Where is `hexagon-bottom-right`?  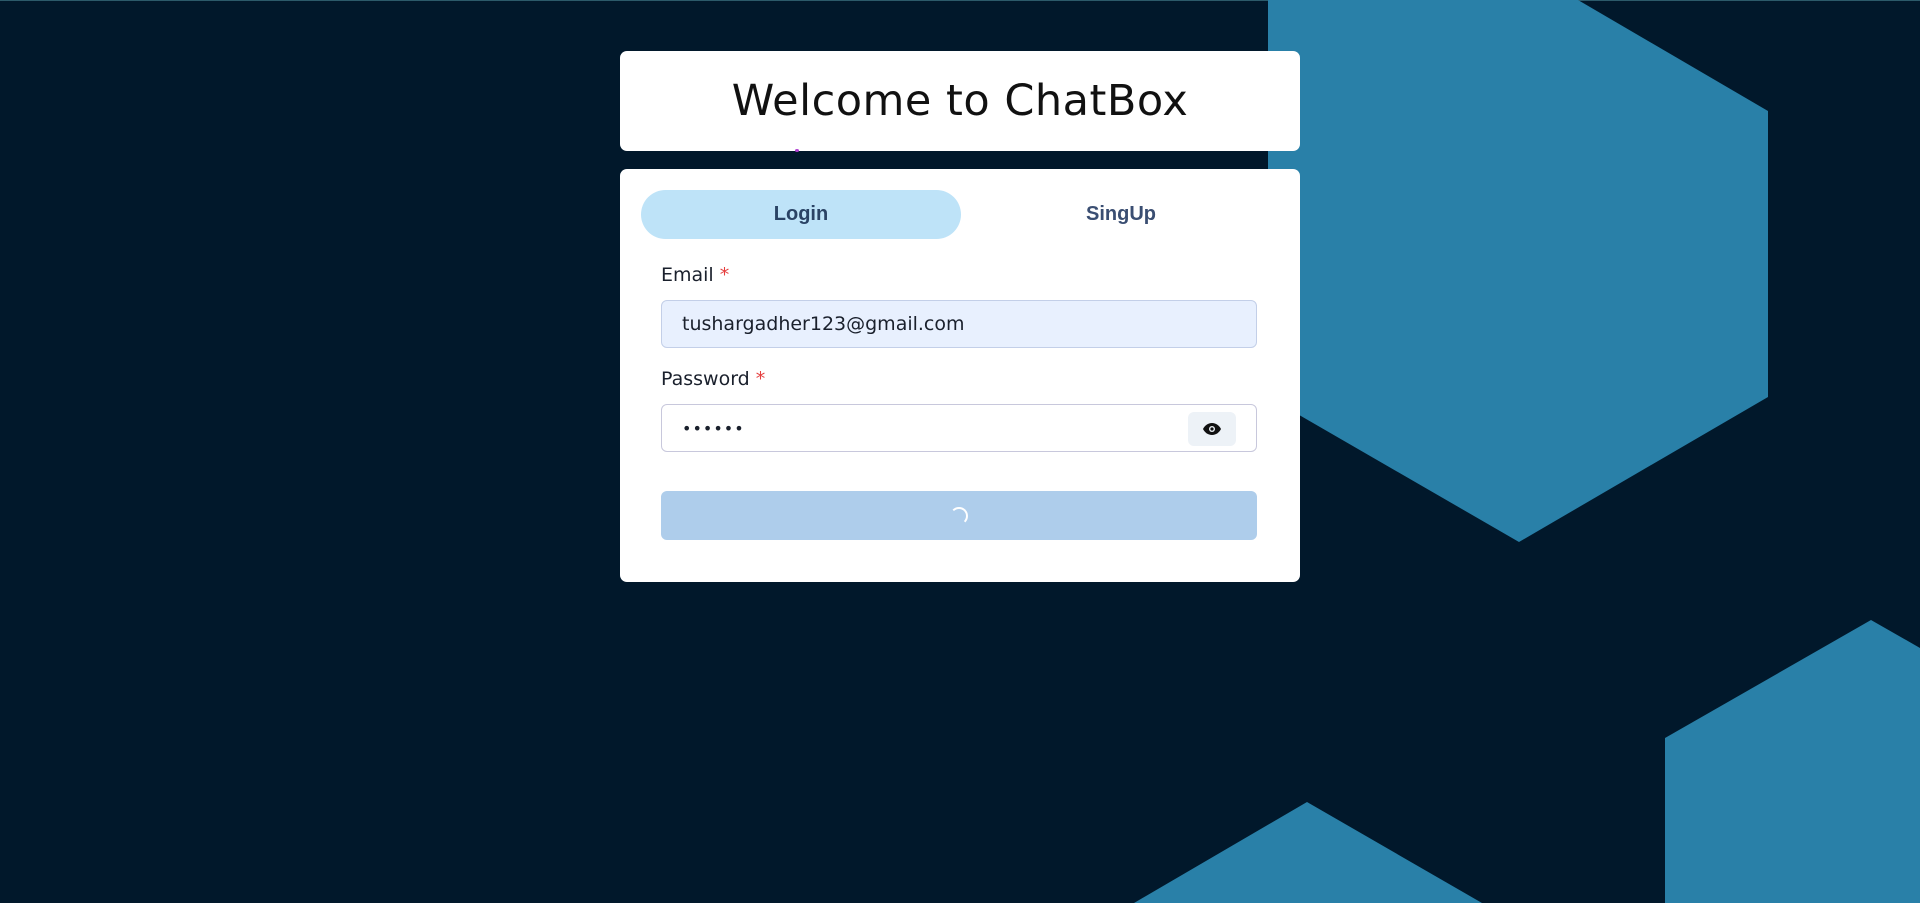 hexagon-bottom-right is located at coordinates (1792, 761).